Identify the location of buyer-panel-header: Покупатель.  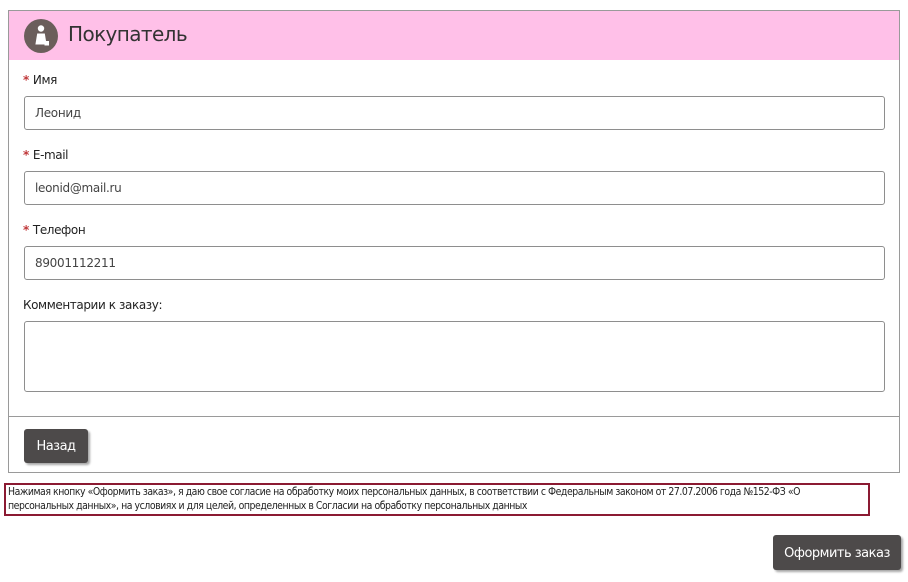
(454, 35).